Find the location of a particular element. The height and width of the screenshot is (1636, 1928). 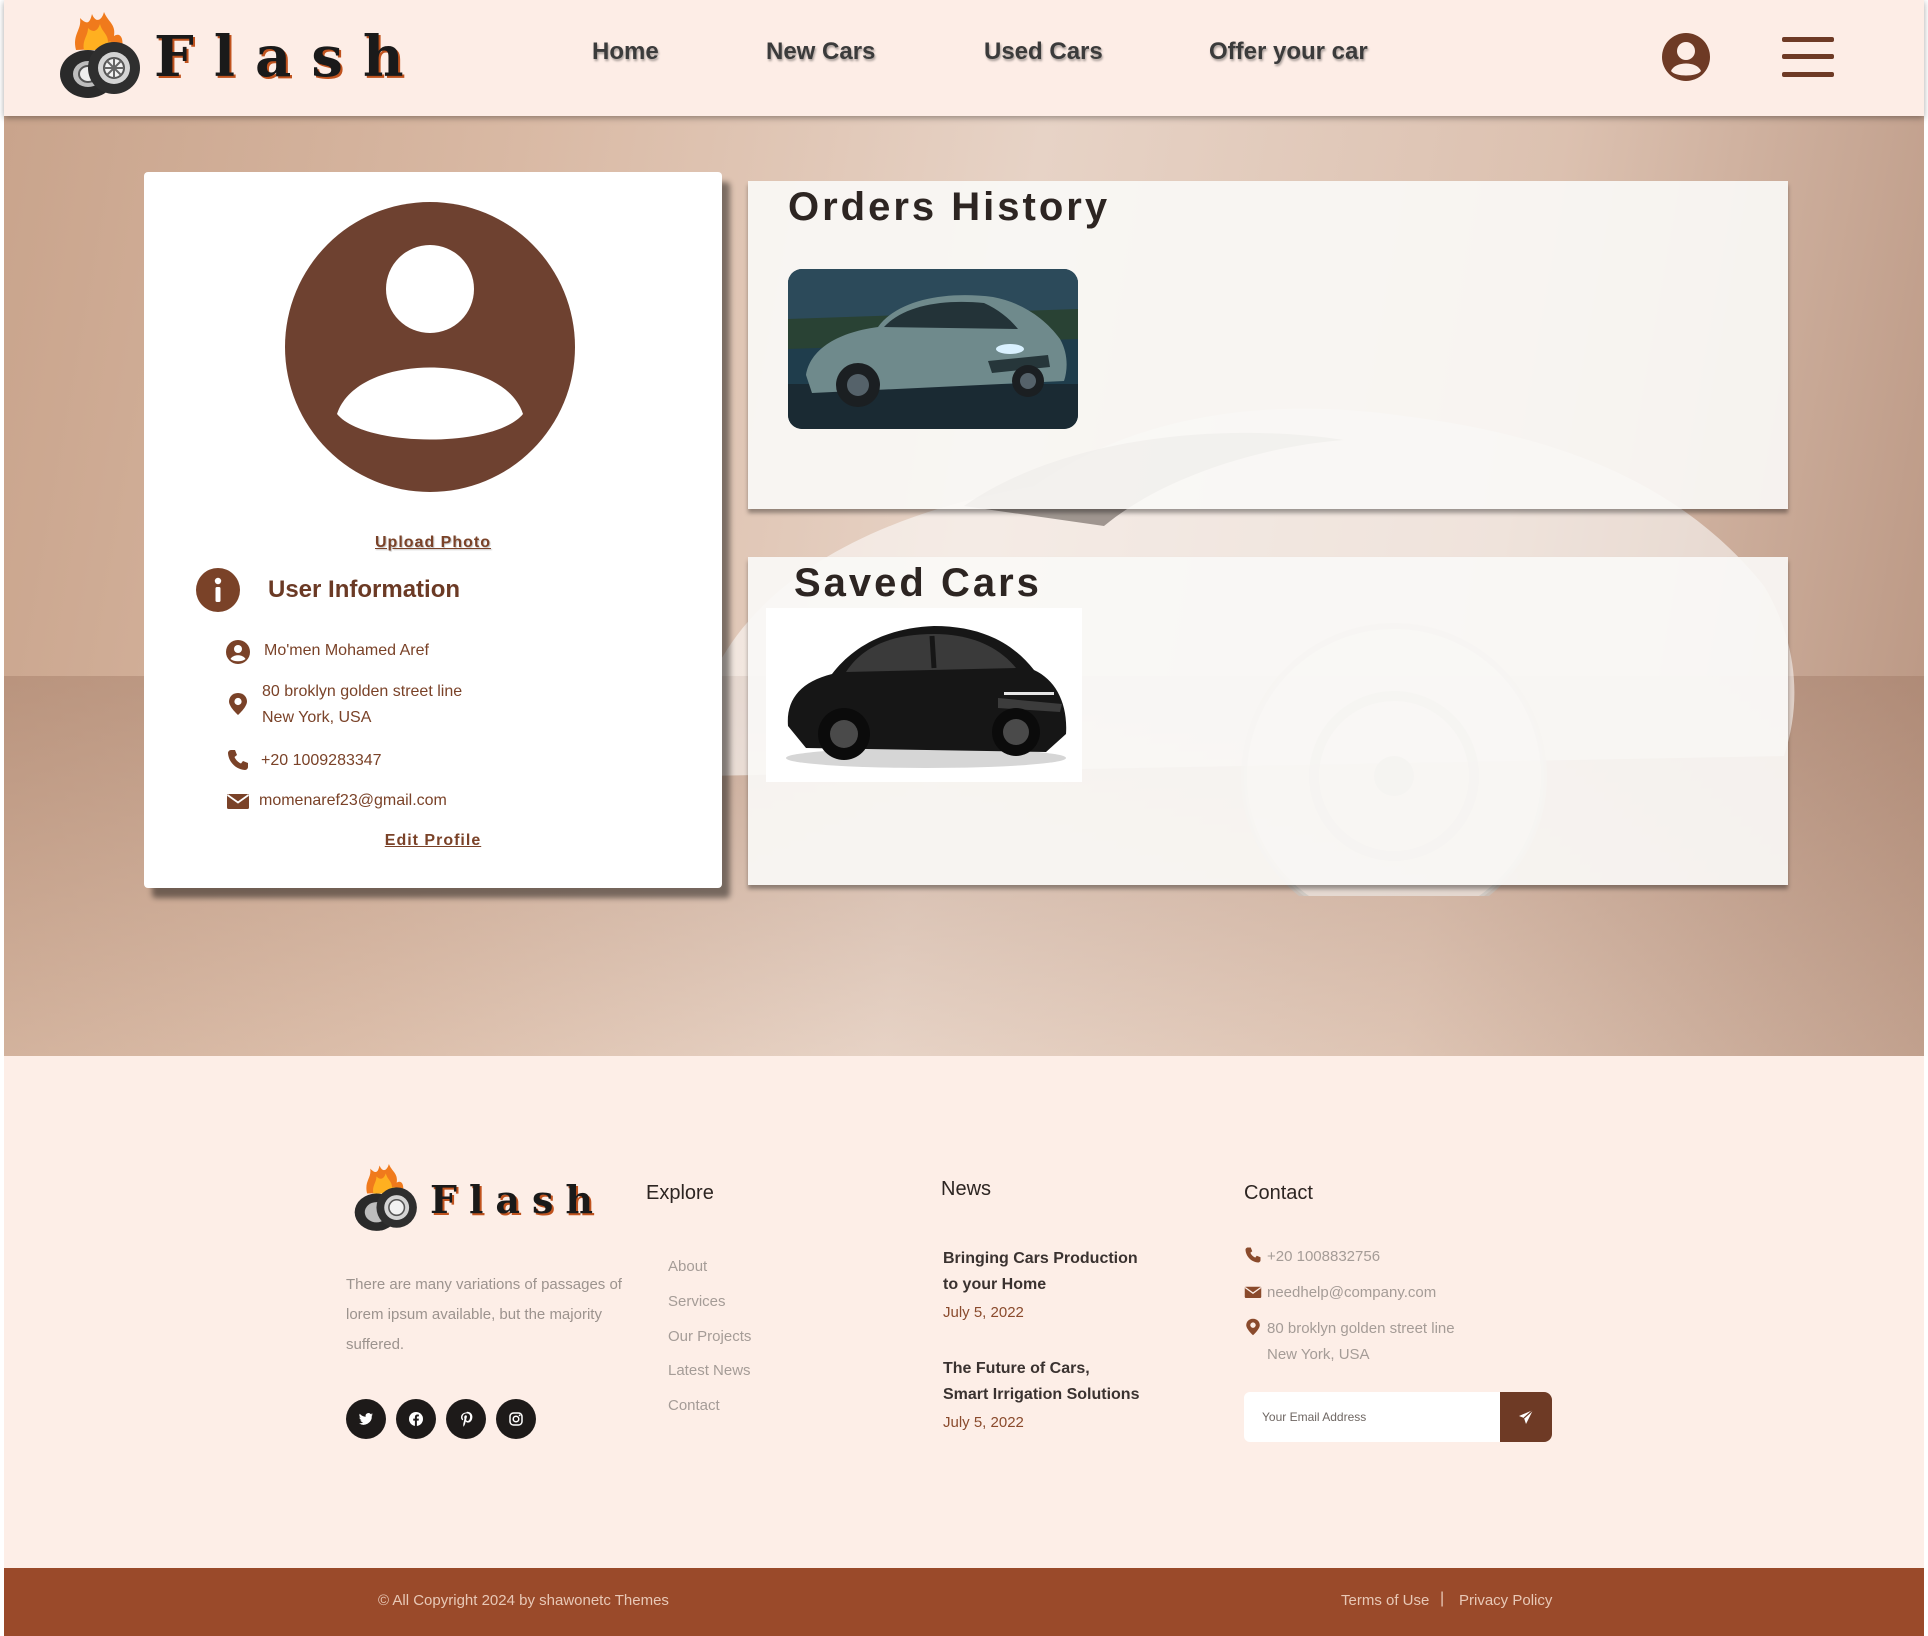

saved-cars-panel: Saved Cars is located at coordinates (1268, 721).